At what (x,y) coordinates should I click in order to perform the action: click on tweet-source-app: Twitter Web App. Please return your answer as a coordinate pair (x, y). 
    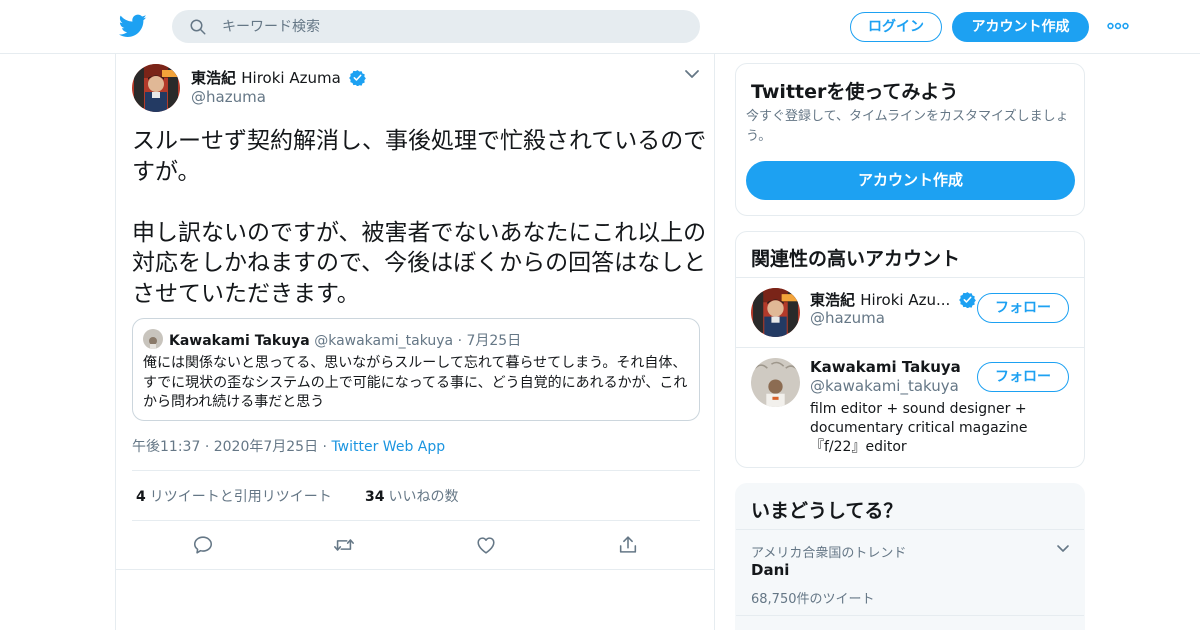
    Looking at the image, I should click on (388, 447).